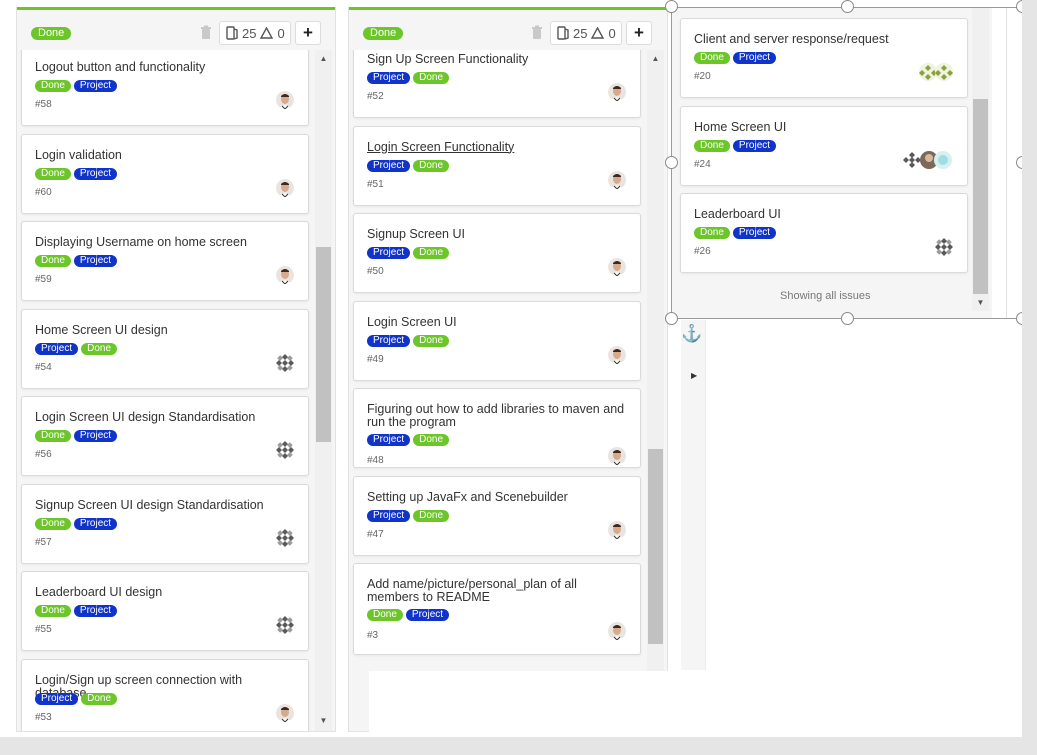  Describe the element at coordinates (497, 165) in the screenshot. I see `issue-card: Login Screen Functionality Project Done #51` at that location.